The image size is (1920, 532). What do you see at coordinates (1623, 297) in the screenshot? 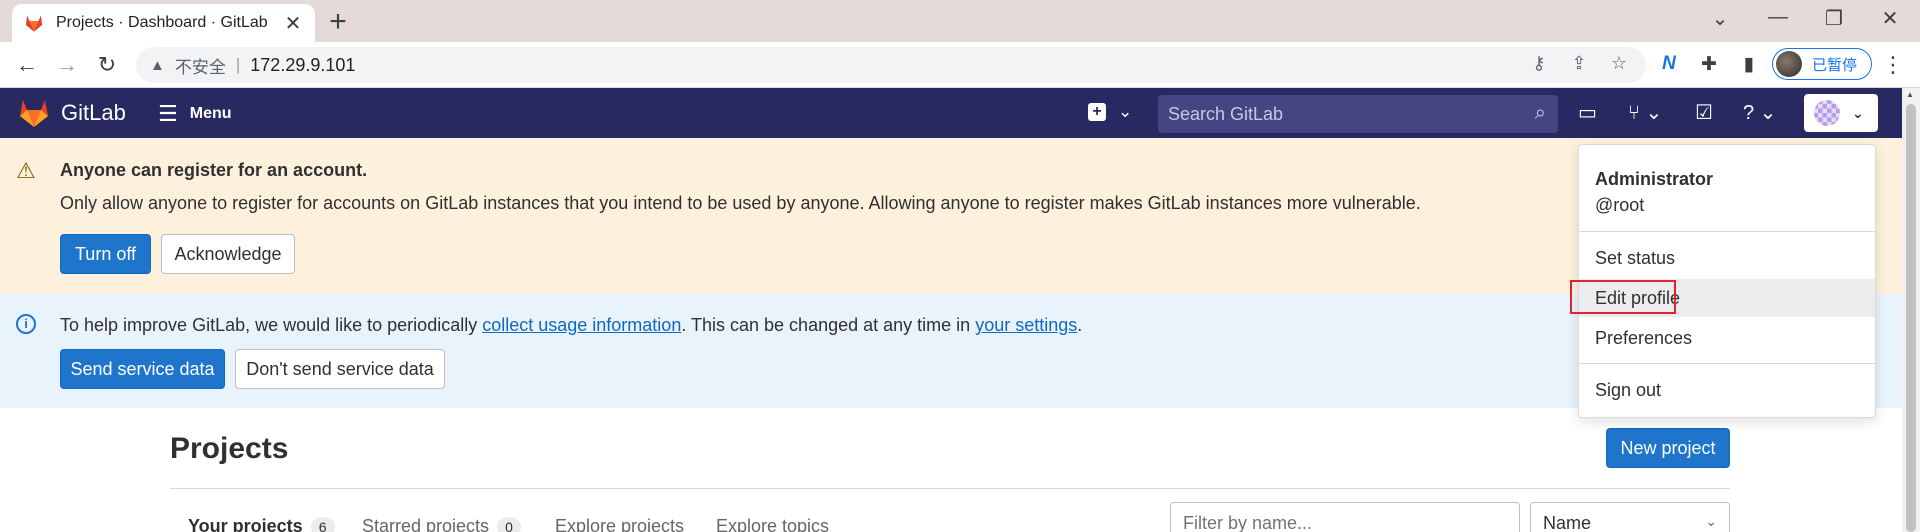
I see `highlight-annotation-box` at bounding box center [1623, 297].